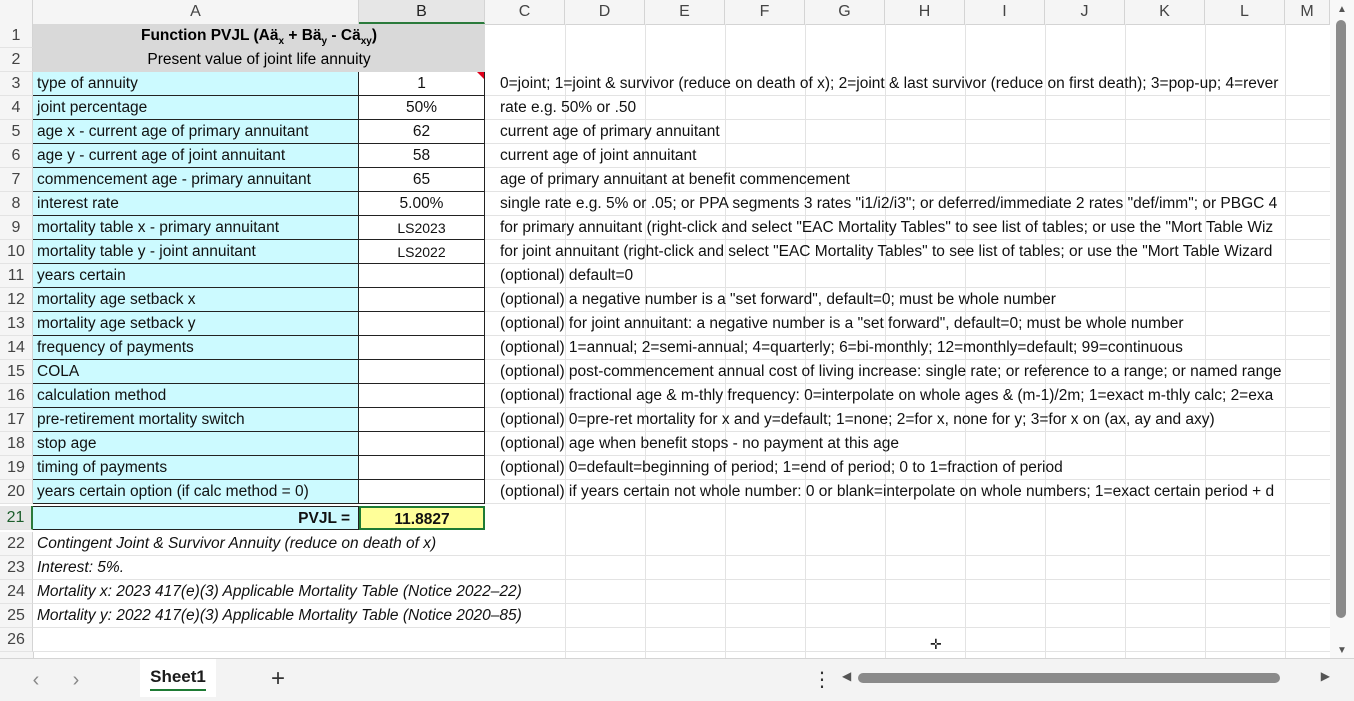 This screenshot has width=1354, height=701. I want to click on chevron-left-icon: ‹, so click(36, 680).